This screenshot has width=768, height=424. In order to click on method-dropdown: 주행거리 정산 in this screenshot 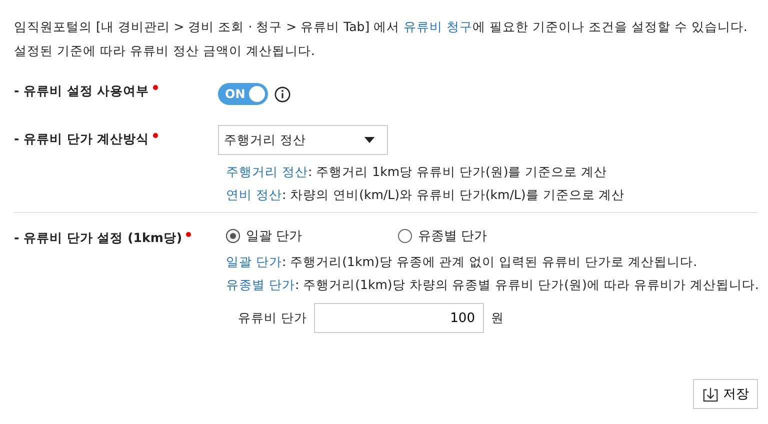, I will do `click(303, 140)`.